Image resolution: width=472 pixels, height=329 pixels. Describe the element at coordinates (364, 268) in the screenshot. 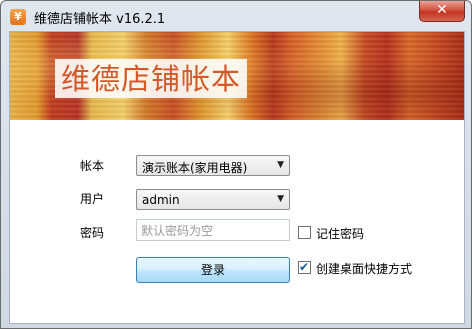

I see `create-shortcut-label: 创建桌面快捷方式` at that location.